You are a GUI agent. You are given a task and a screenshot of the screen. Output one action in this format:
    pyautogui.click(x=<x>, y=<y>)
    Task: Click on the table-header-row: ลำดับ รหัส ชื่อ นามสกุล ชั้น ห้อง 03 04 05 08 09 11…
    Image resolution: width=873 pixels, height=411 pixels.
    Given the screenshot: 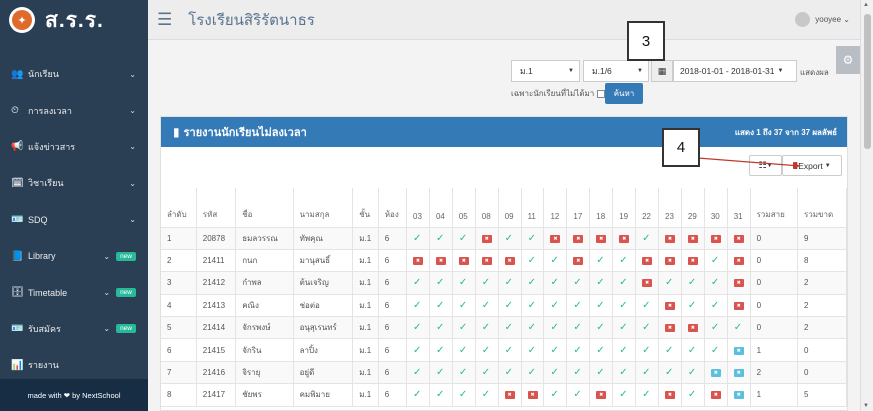 What is the action you would take?
    pyautogui.click(x=504, y=208)
    